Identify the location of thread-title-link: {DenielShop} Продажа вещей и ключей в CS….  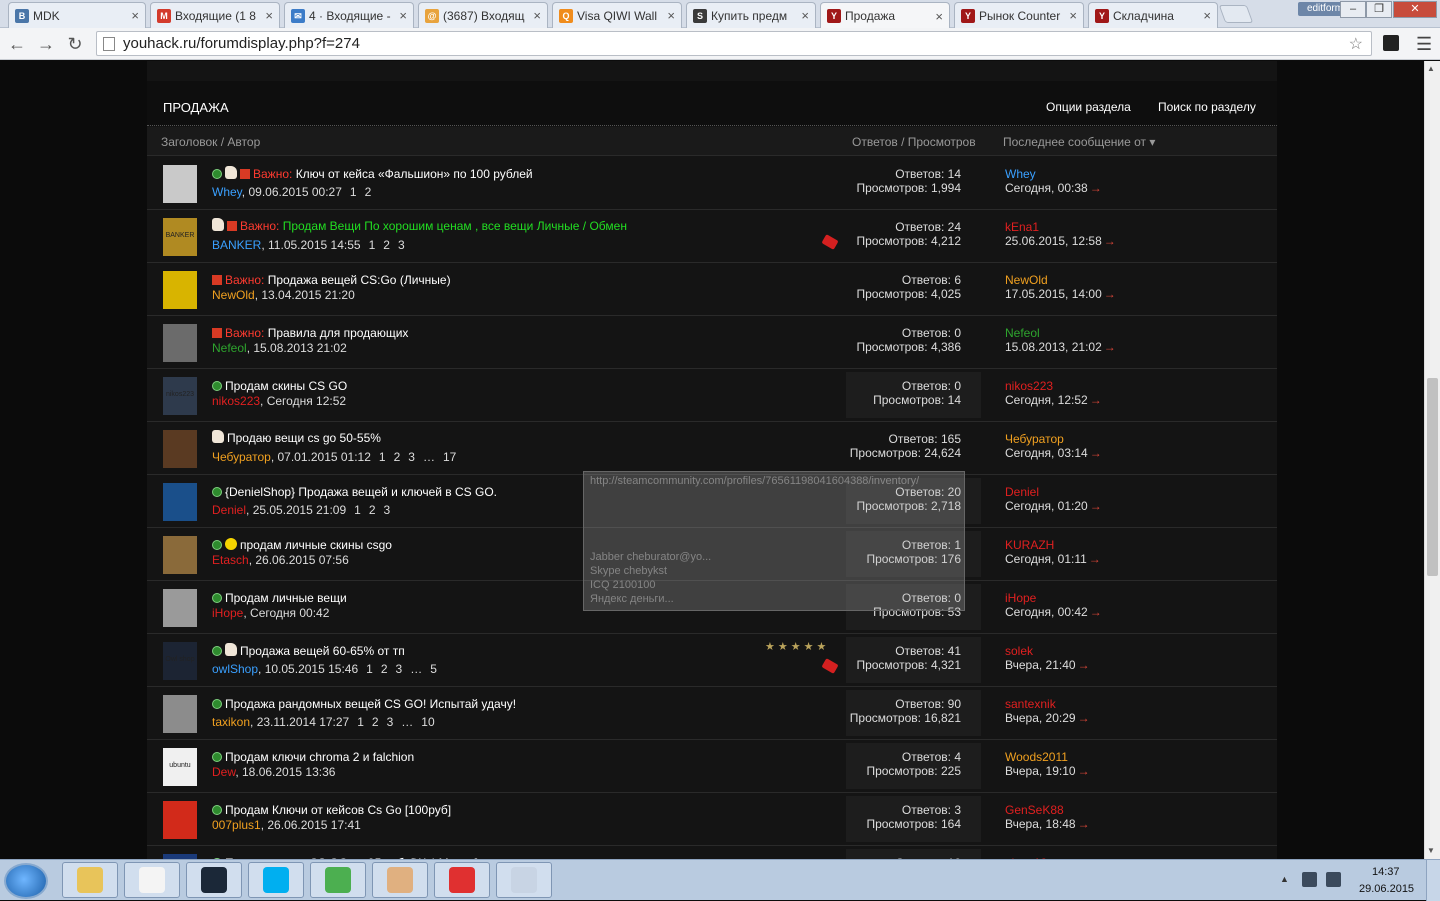
(361, 492).